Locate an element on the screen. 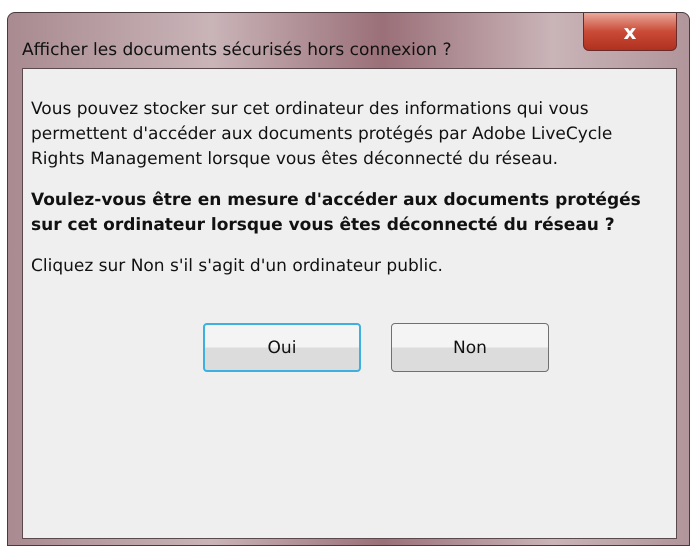 The width and height of the screenshot is (694, 546). hint-text: Cliquez sur Non s'il s'agit d'un ordinateur public. is located at coordinates (237, 266).